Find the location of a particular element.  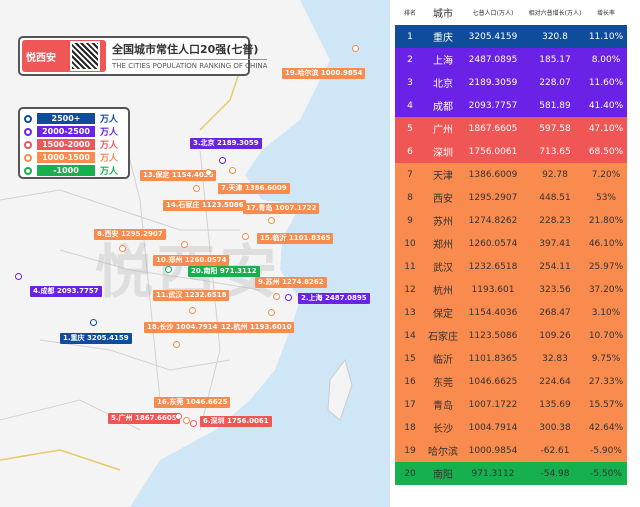

growth-cell: 254.11 is located at coordinates (555, 266).